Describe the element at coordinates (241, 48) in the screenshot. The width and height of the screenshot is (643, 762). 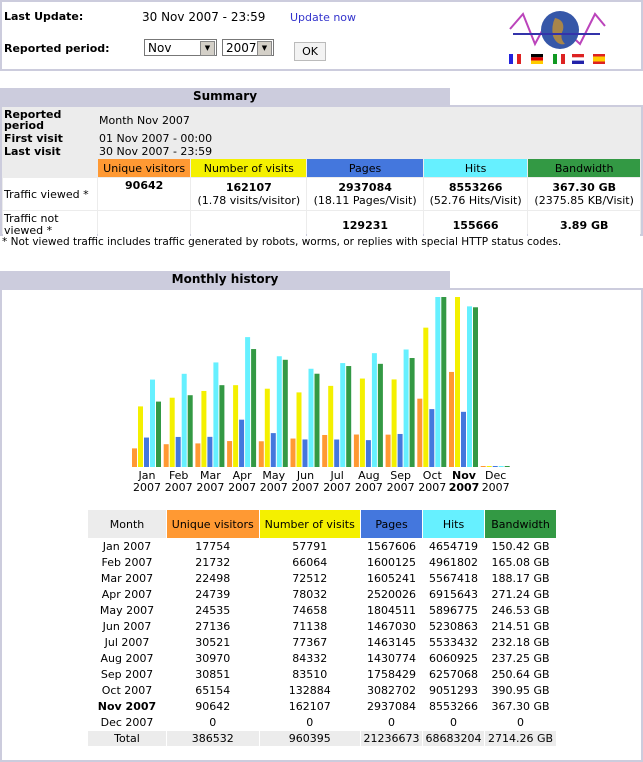
I see `year-select-value: 2007` at that location.